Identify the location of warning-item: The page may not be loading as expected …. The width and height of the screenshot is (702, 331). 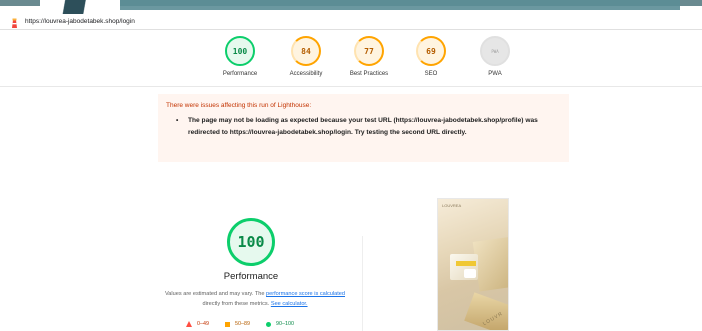
(366, 127).